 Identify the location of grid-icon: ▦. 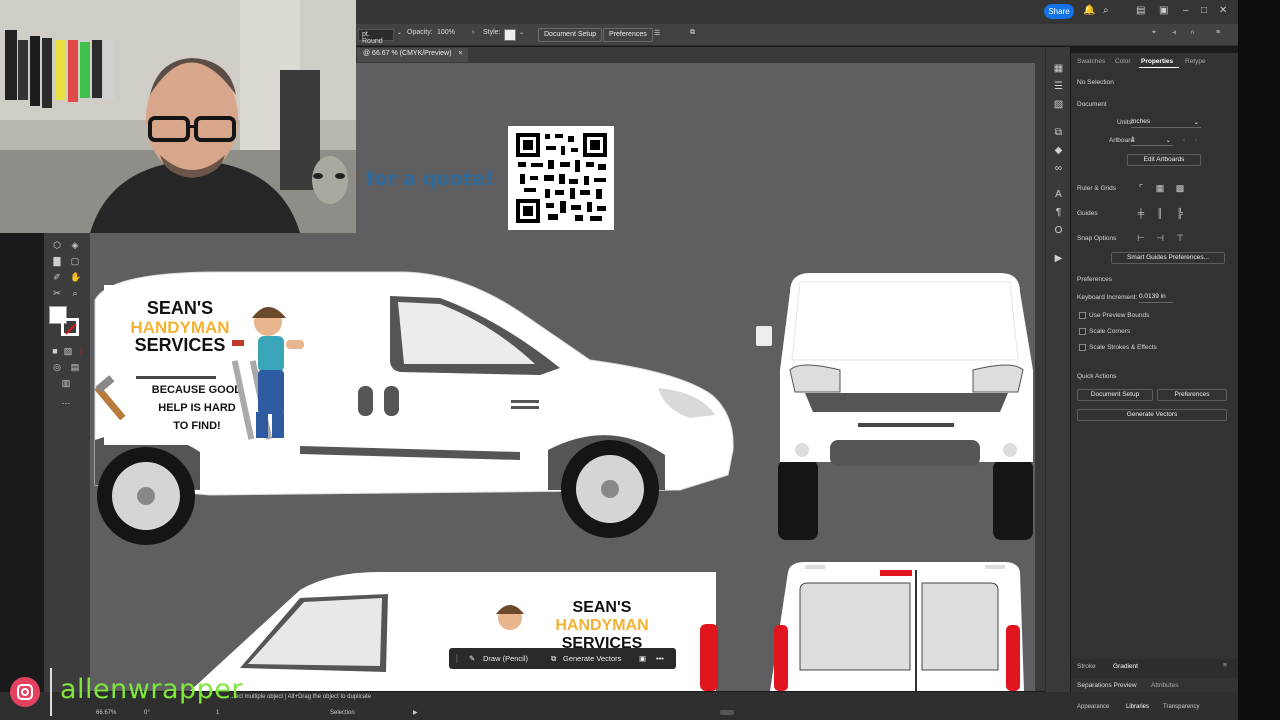
(1058, 68).